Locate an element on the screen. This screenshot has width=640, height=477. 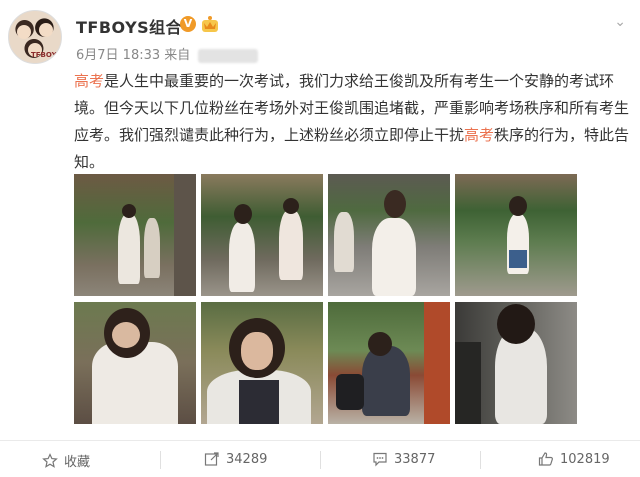
chevron-down-icon: ⌄ is located at coordinates (620, 22).